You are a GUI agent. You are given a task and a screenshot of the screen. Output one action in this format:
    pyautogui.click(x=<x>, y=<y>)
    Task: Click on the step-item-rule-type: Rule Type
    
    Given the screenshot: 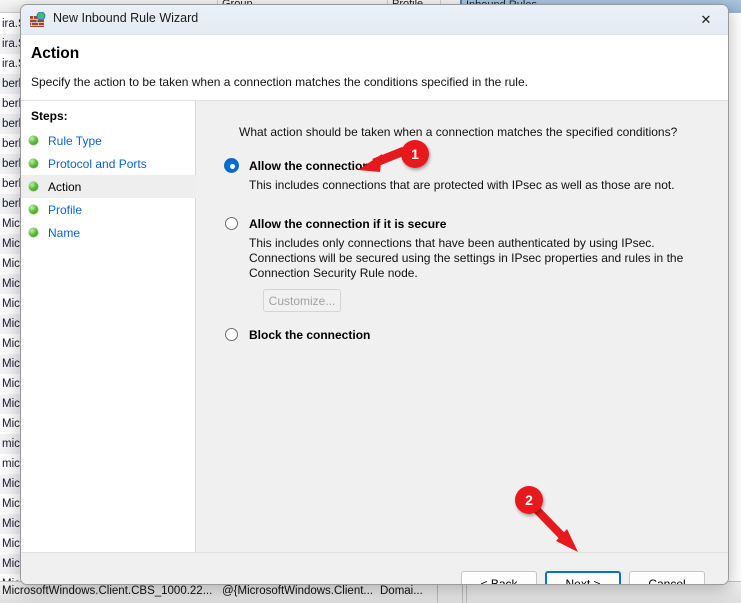 What is the action you would take?
    pyautogui.click(x=108, y=140)
    